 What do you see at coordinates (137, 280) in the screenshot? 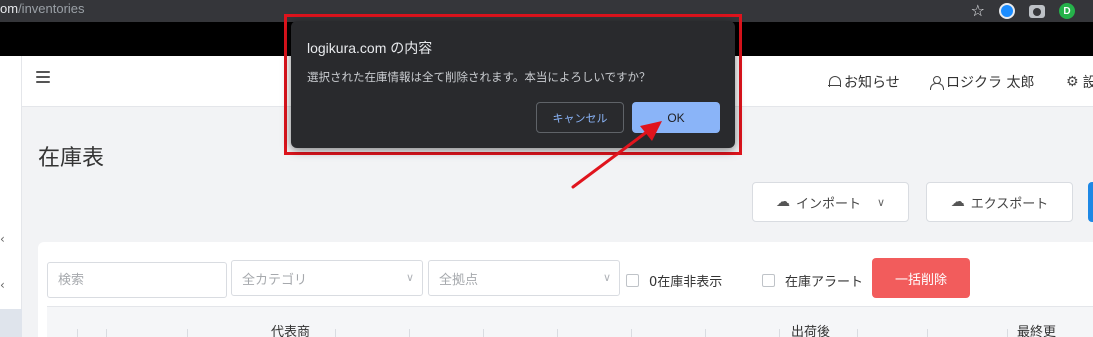
I see `search-input` at bounding box center [137, 280].